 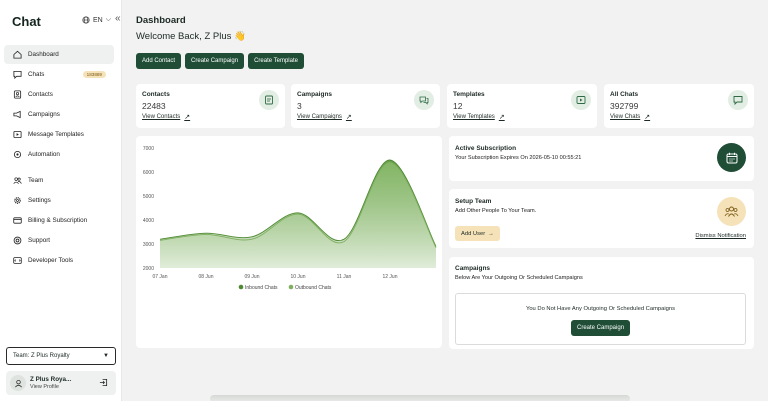 I want to click on globe-icon, so click(x=86, y=20).